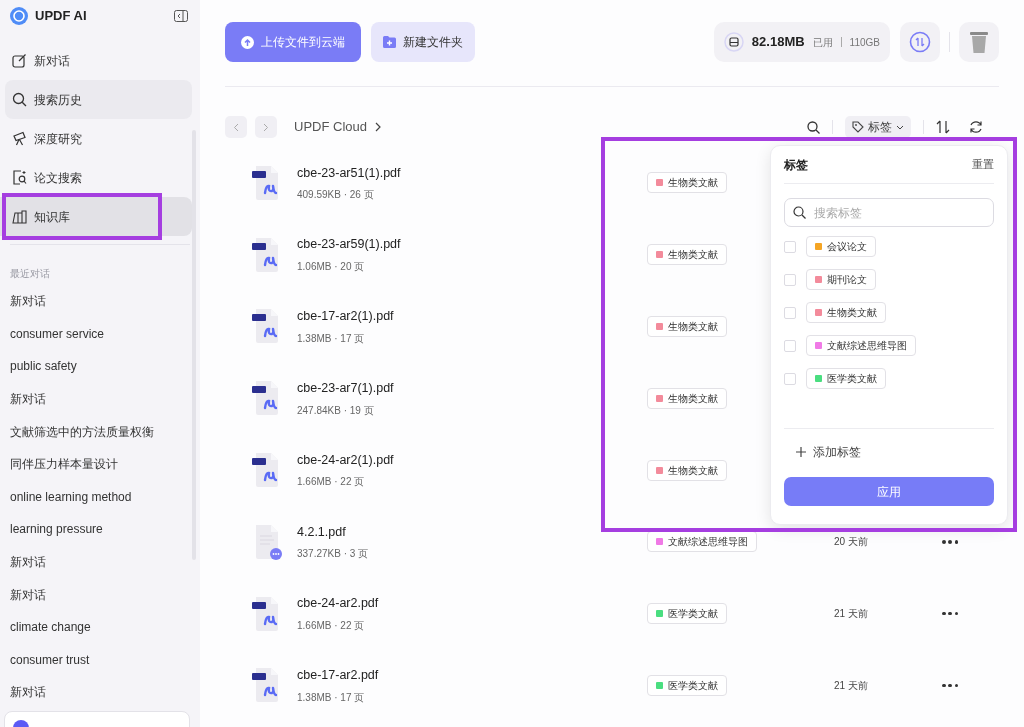  I want to click on edit-icon, so click(19, 60).